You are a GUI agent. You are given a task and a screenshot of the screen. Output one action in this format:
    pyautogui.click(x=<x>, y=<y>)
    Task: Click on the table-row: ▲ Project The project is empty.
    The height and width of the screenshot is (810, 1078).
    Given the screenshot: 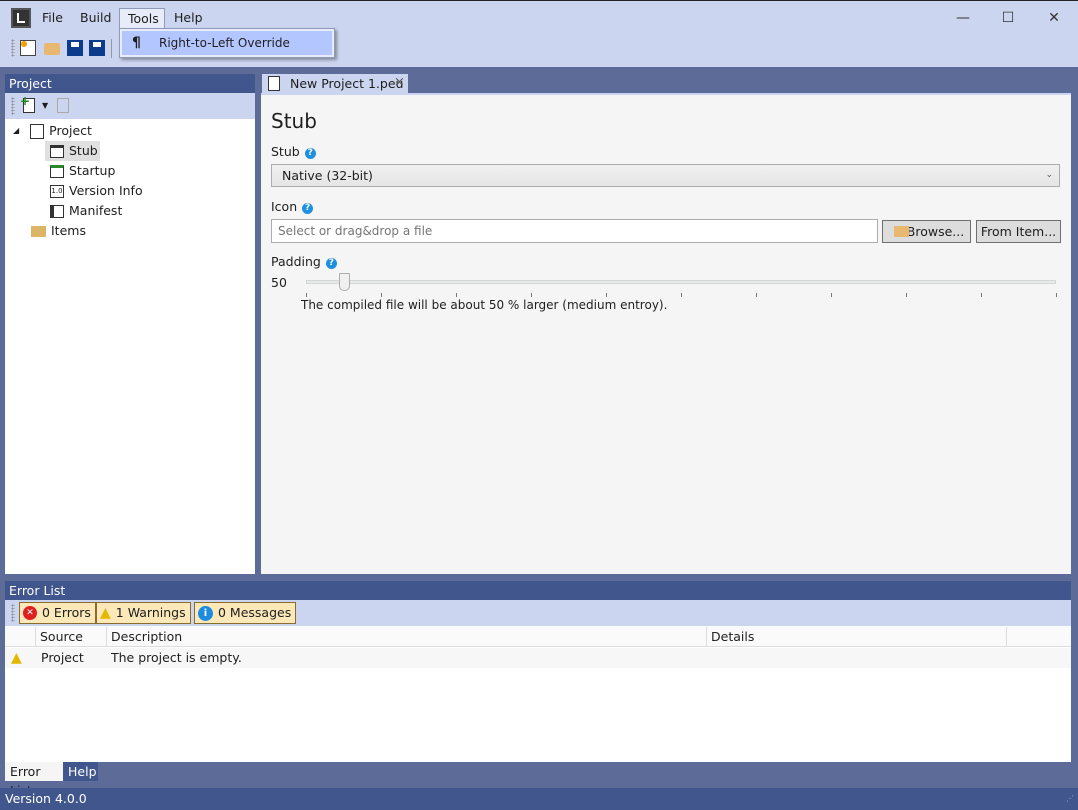 What is the action you would take?
    pyautogui.click(x=538, y=658)
    